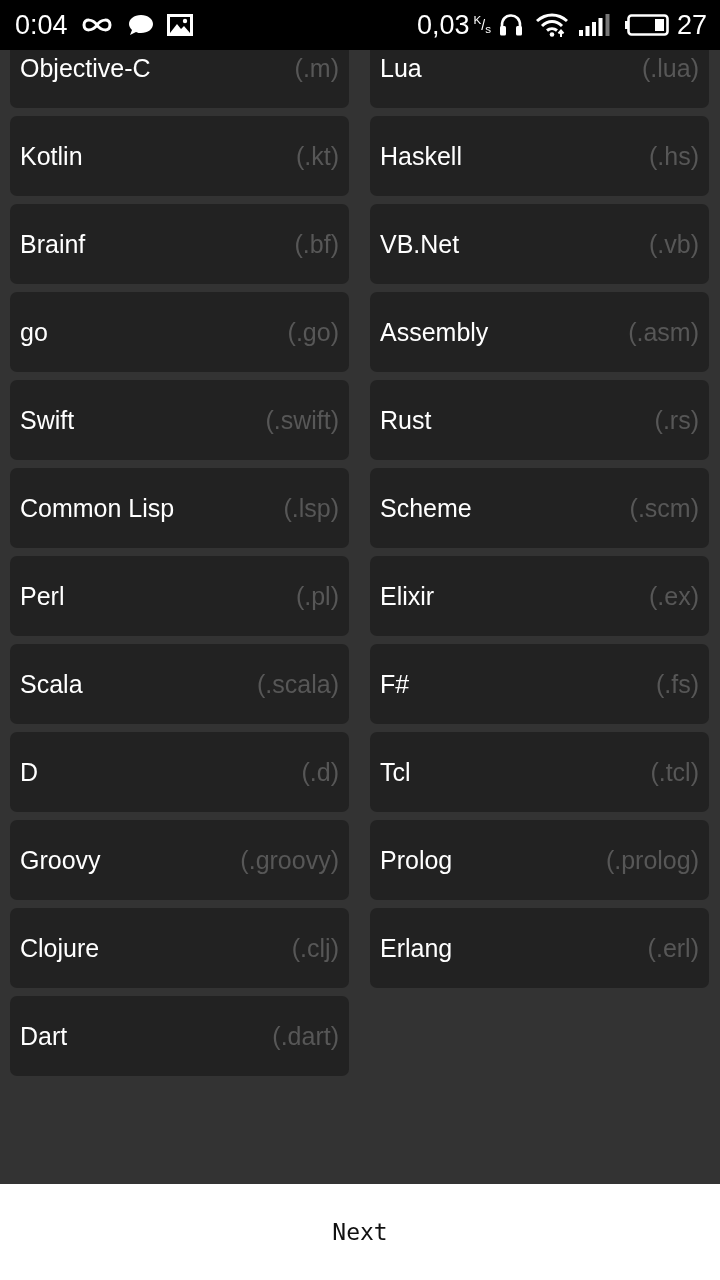 Image resolution: width=720 pixels, height=1280 pixels. What do you see at coordinates (691, 25) in the screenshot?
I see `battery-percent: 27` at bounding box center [691, 25].